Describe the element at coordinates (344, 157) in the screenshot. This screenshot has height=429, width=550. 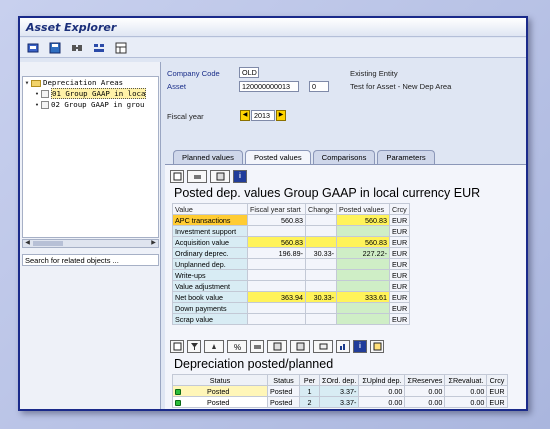
I see `tab-comparisons: Comparisons` at that location.